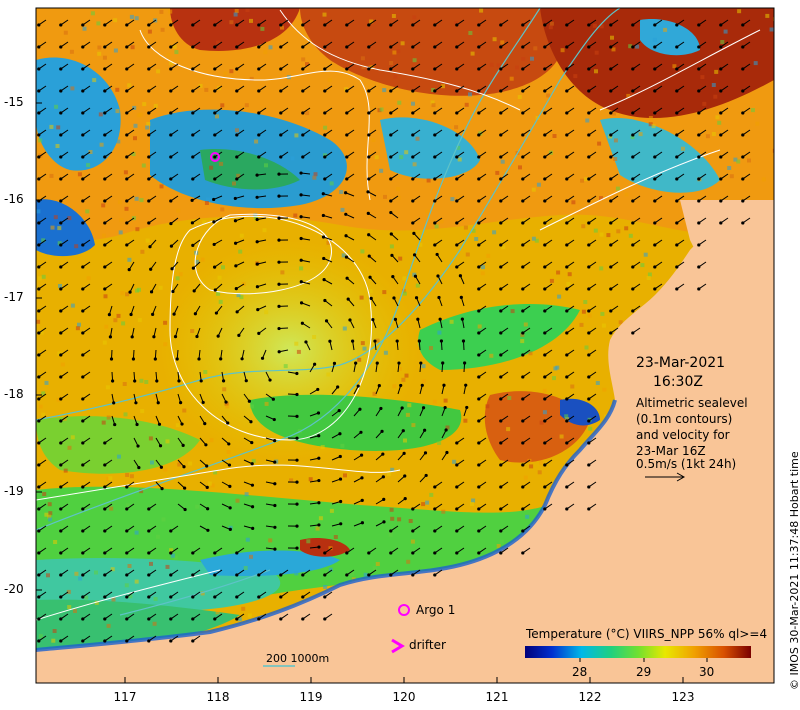 The width and height of the screenshot is (800, 710). I want to click on description-line: 23-Mar 16Z, so click(671, 451).